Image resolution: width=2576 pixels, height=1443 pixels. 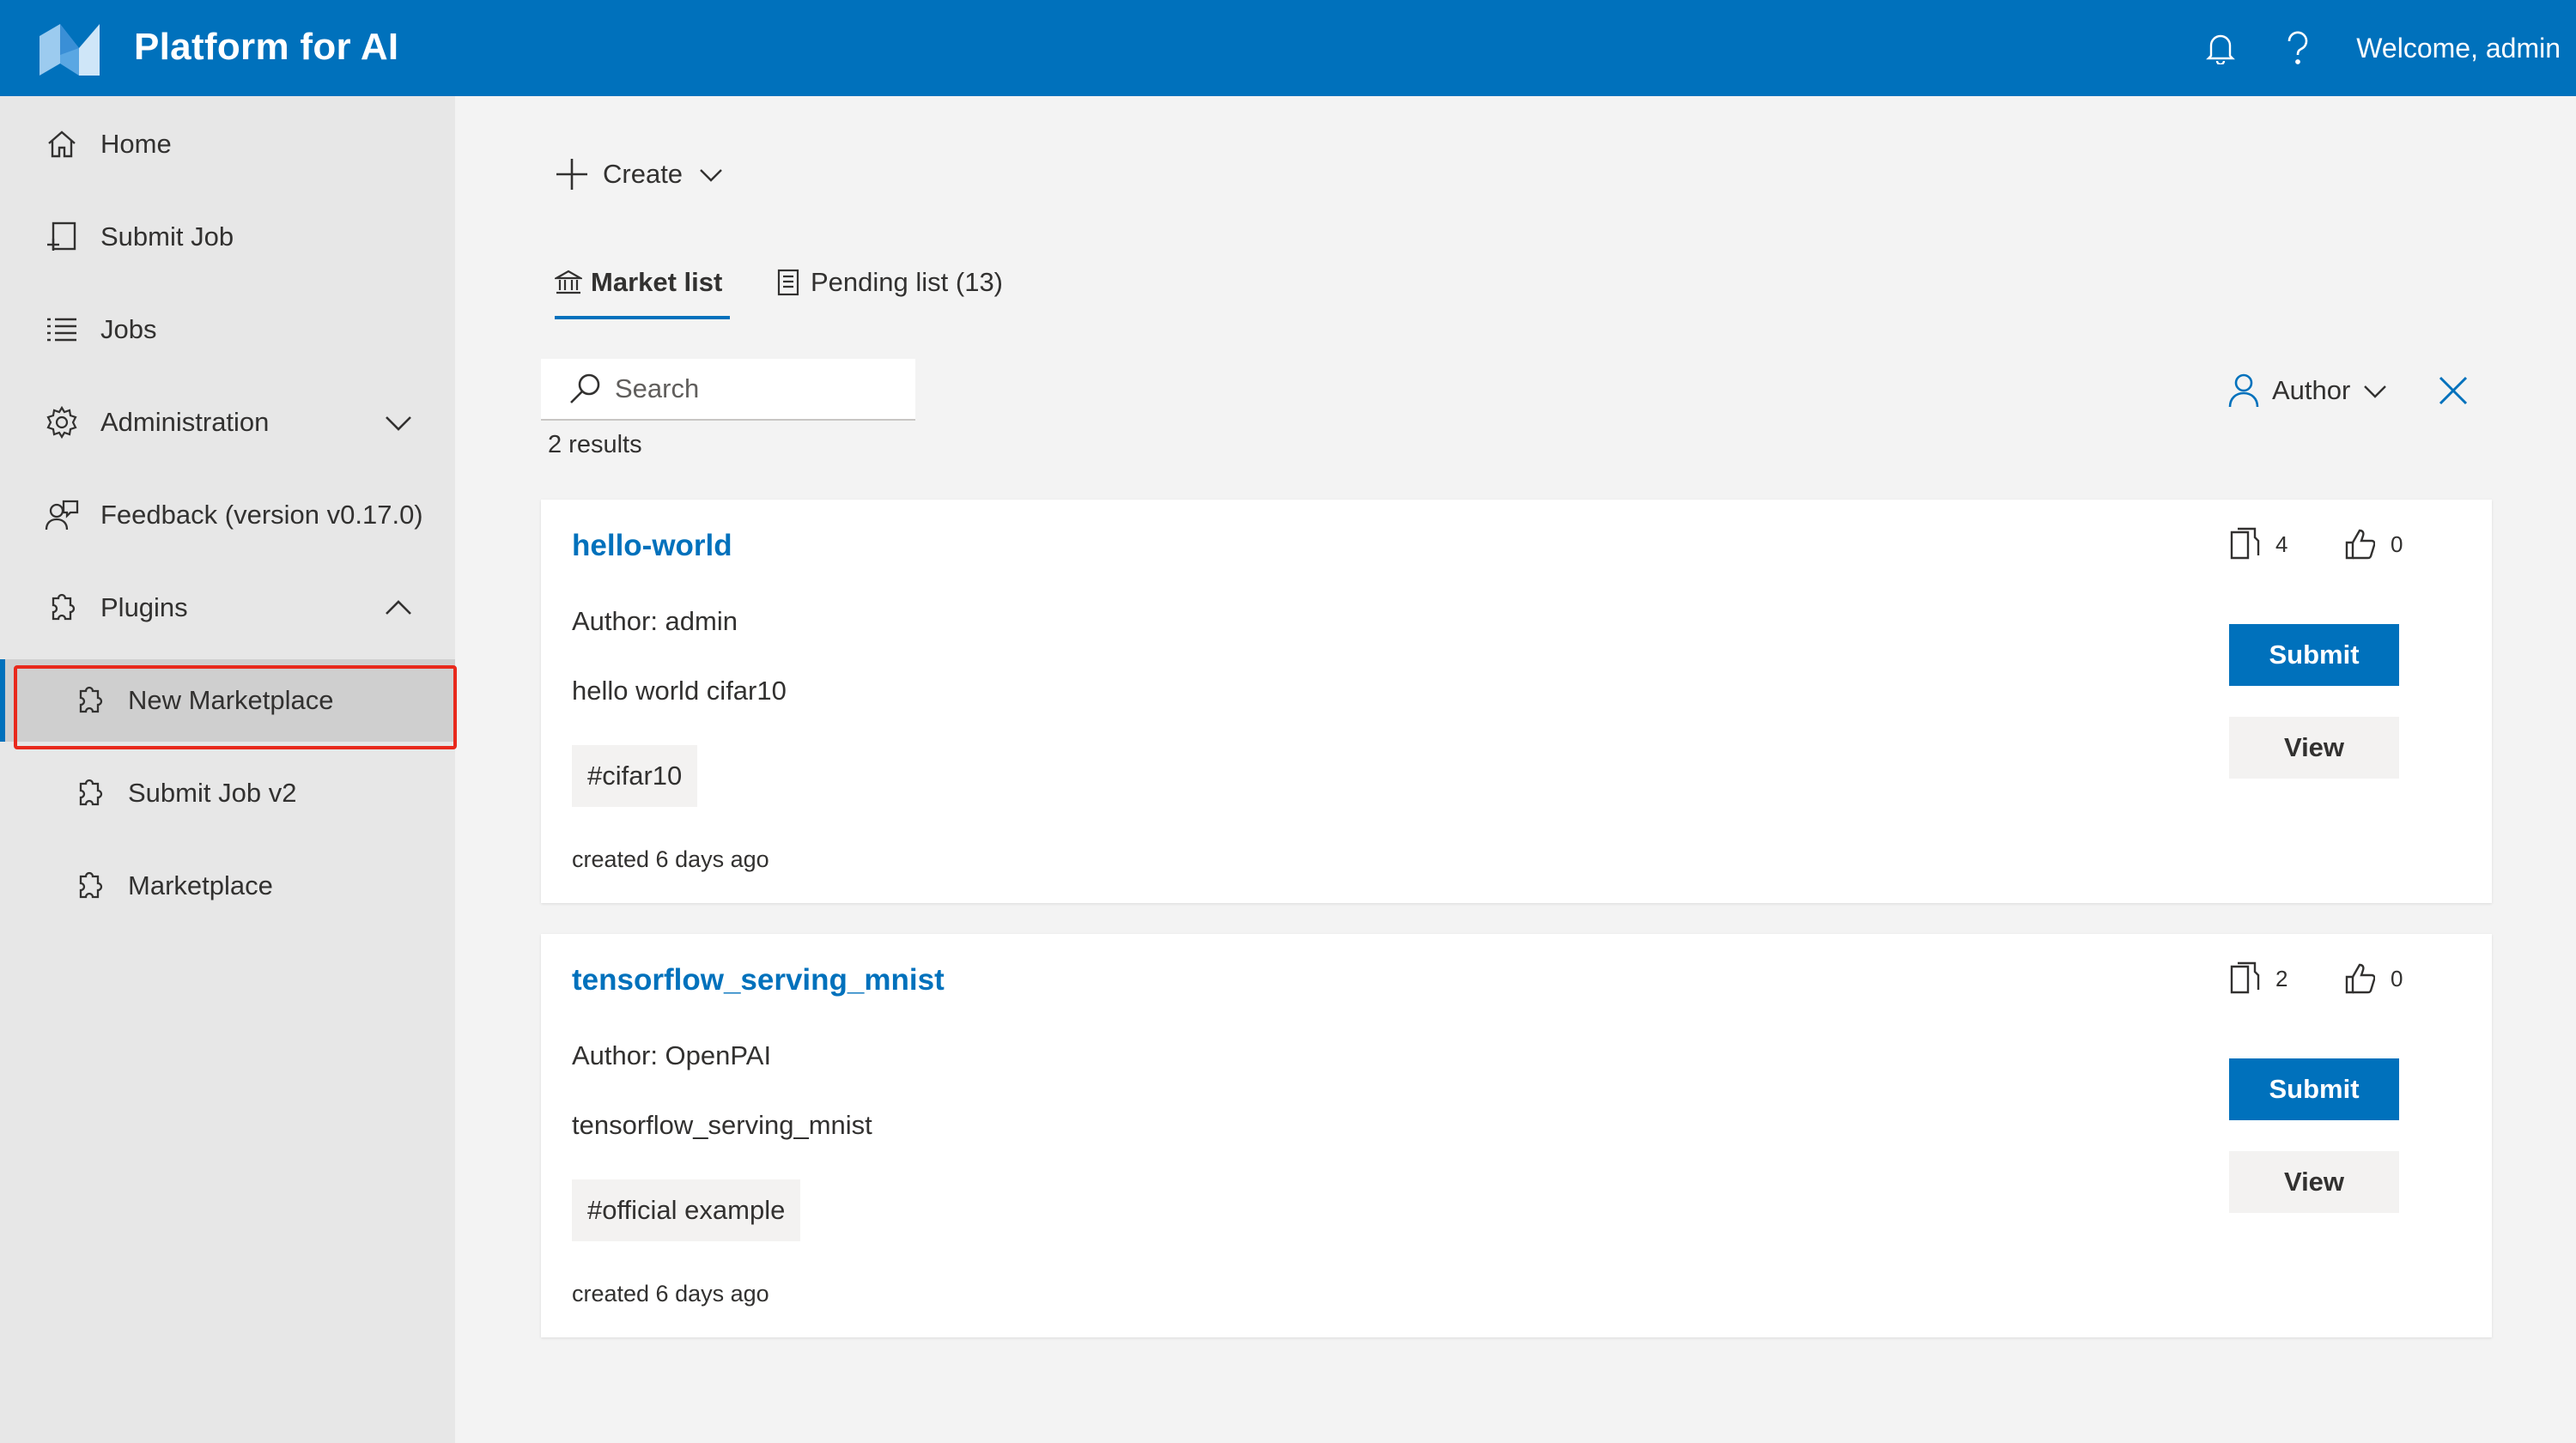 I want to click on sidebar-item-plugins: Plugins, so click(x=228, y=608).